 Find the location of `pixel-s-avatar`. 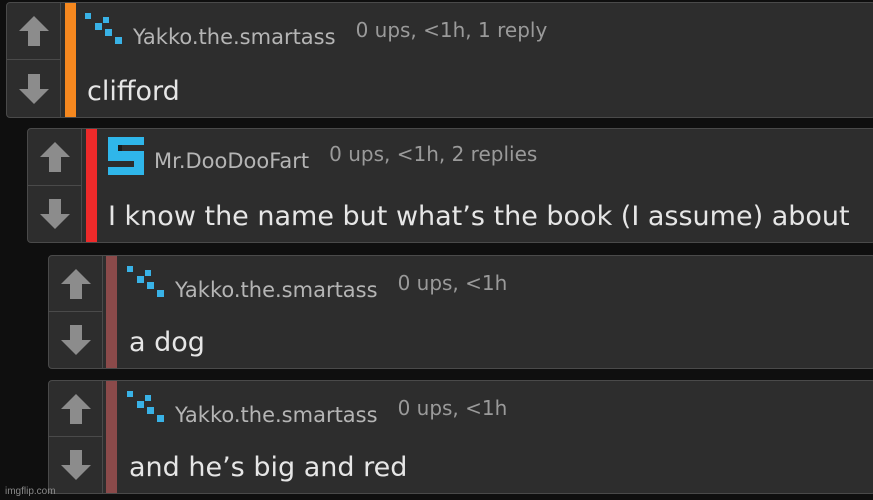

pixel-s-avatar is located at coordinates (126, 156).